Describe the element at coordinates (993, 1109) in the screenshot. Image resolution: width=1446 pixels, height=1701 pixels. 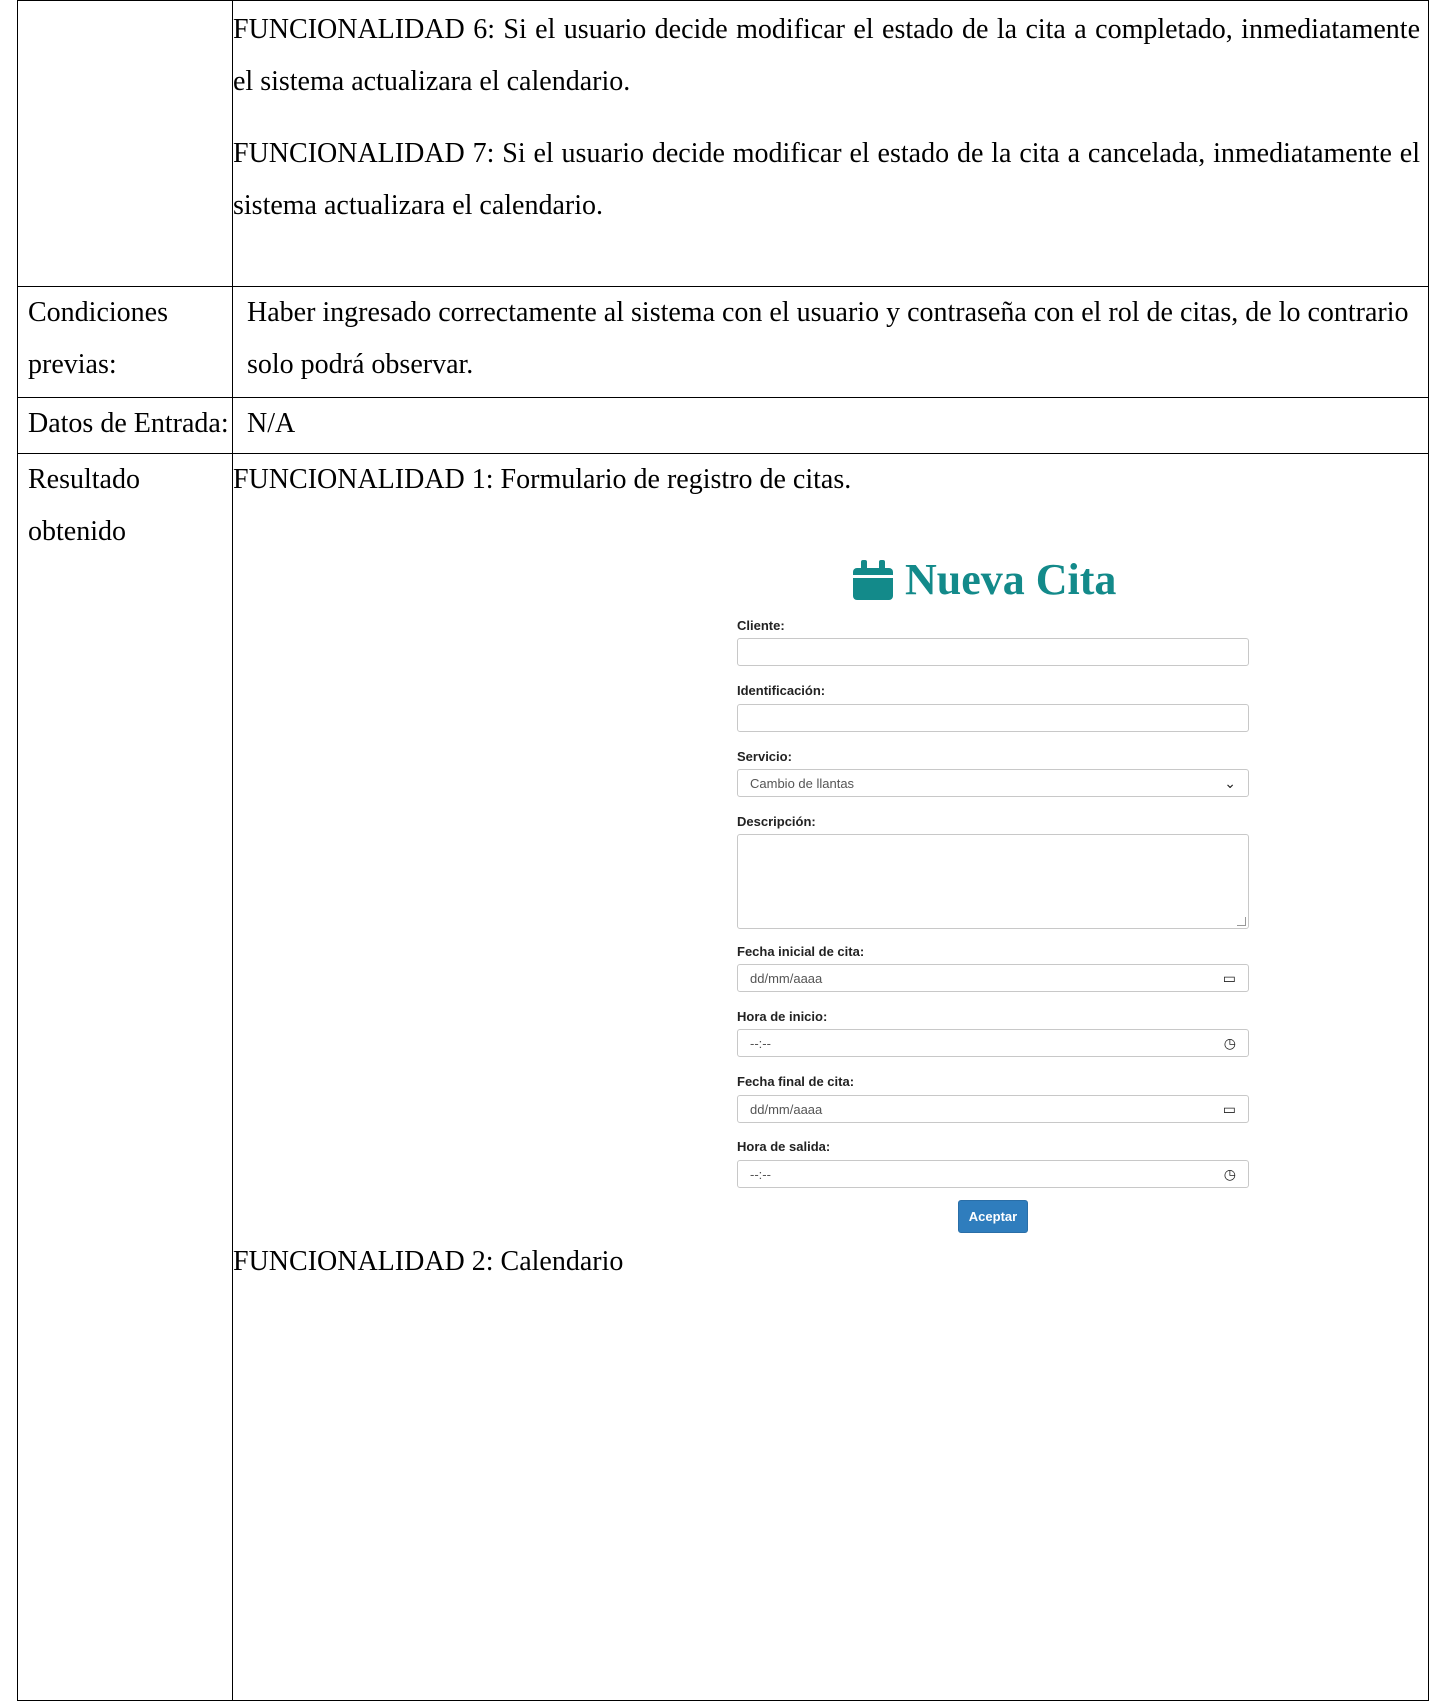
I see `fecha-final-input: dd/mm/aaaa ▭` at that location.